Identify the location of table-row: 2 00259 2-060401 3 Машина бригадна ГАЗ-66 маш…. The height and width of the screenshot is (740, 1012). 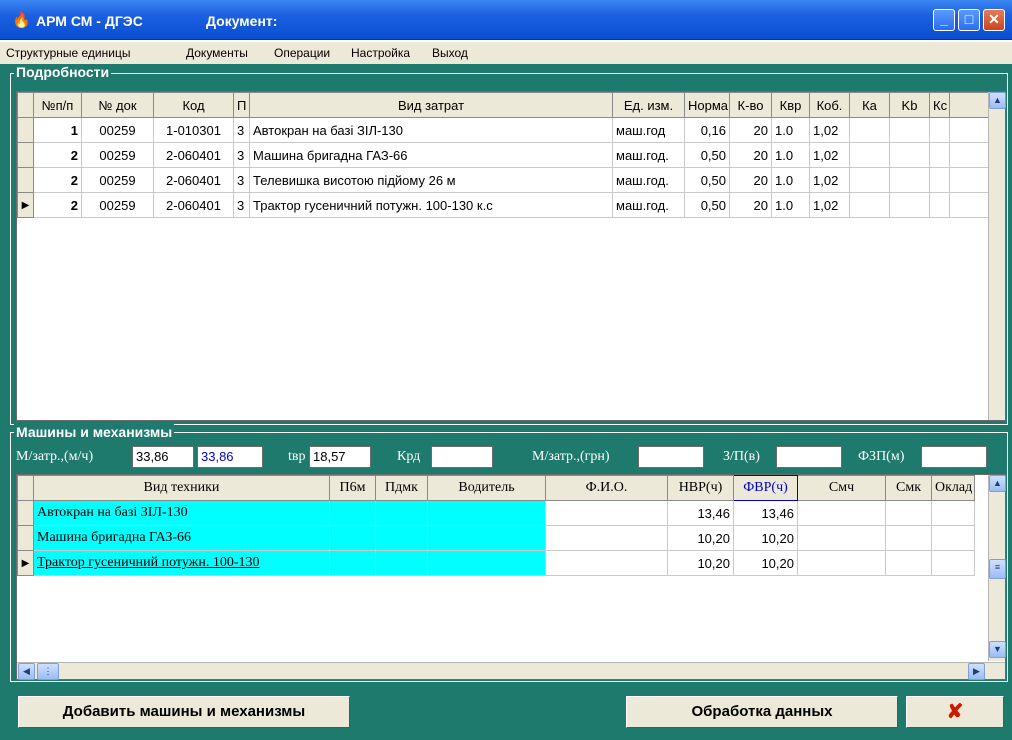
(503, 155).